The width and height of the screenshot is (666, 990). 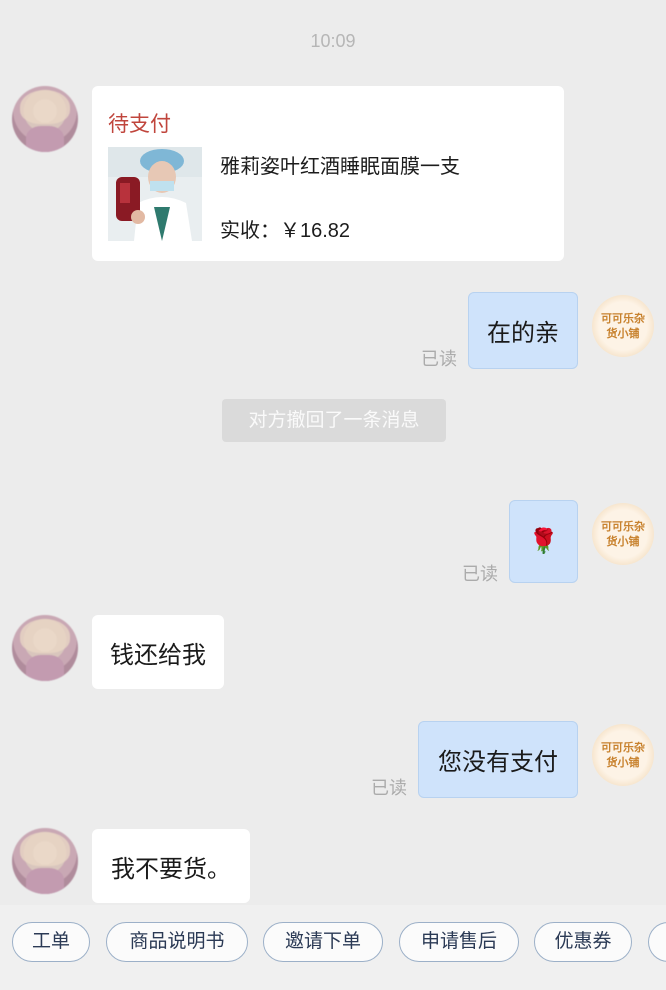 I want to click on recalled-message-notice: 对方撤回了一条消息, so click(x=334, y=420).